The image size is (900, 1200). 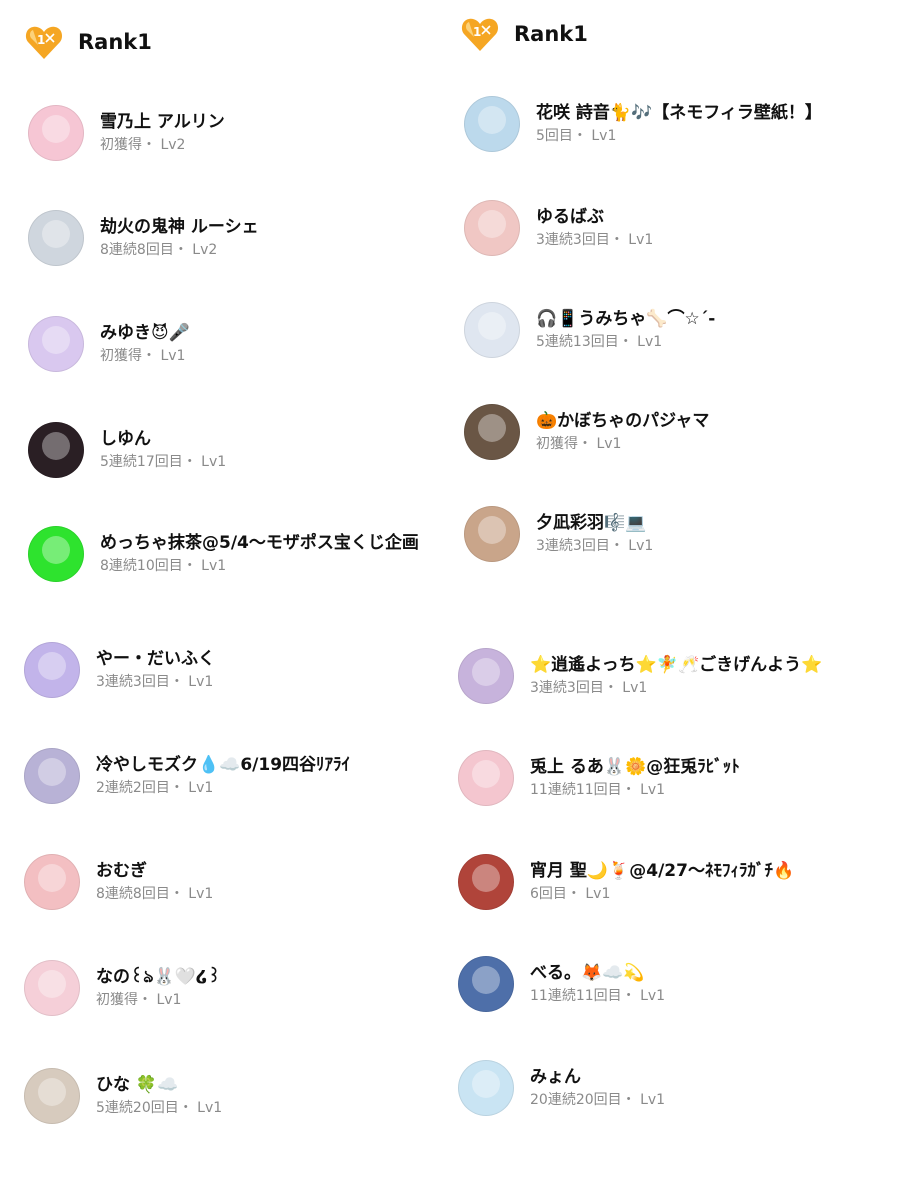 I want to click on user-name: 🎃かぼちゃのパジャマ, so click(x=623, y=421).